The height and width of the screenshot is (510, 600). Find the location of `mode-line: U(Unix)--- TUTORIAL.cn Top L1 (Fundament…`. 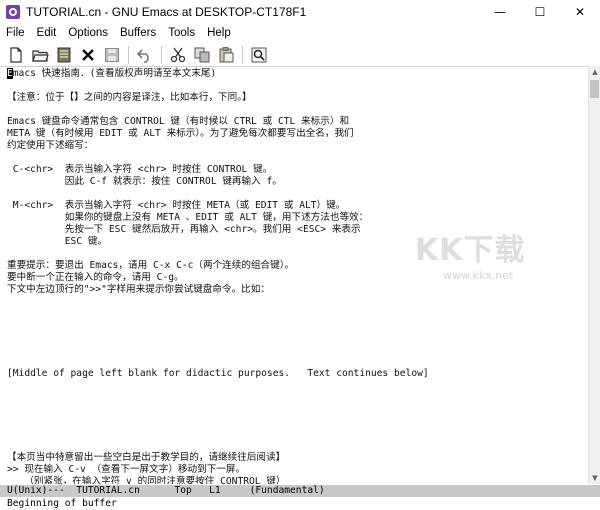

mode-line: U(Unix)--- TUTORIAL.cn Top L1 (Fundament… is located at coordinates (300, 491).